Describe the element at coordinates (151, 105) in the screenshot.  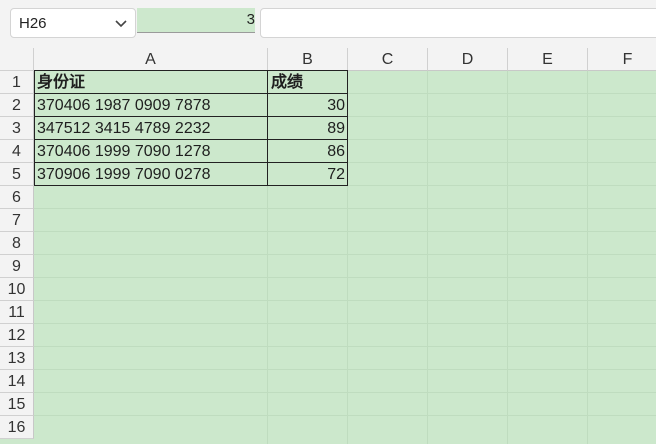
I see `cell-a2: 370406 1987 0909 7878` at that location.